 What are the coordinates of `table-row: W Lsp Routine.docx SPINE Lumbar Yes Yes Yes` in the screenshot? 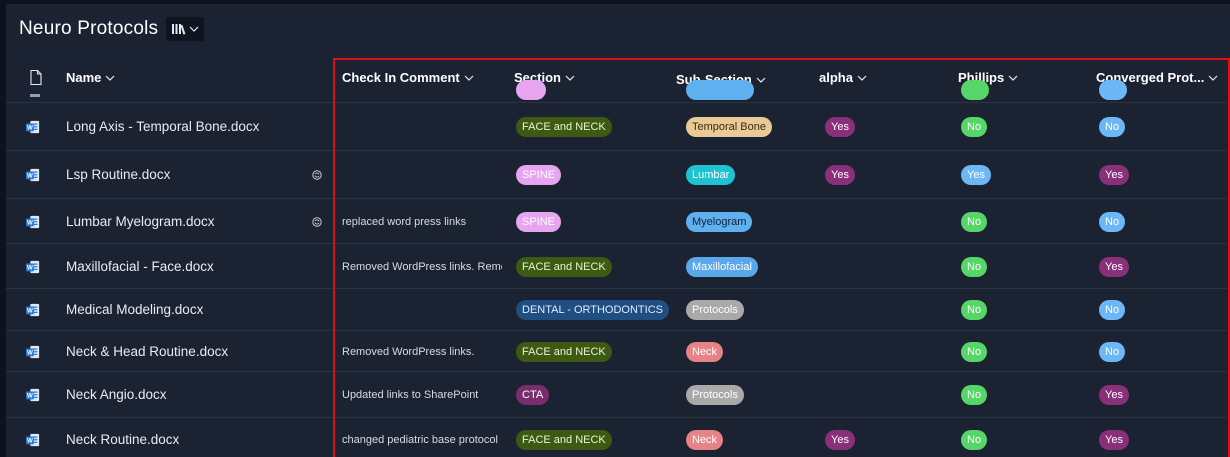 It's located at (618, 174).